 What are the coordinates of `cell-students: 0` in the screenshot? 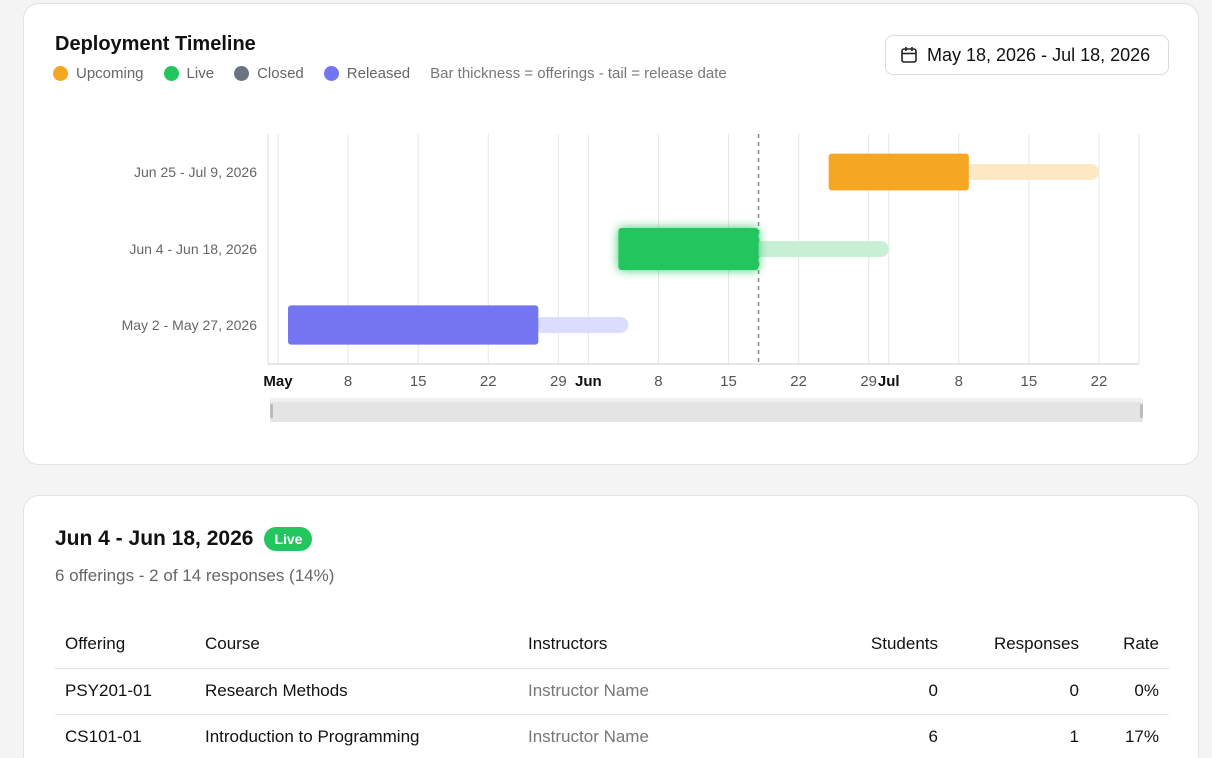 It's located at (883, 691).